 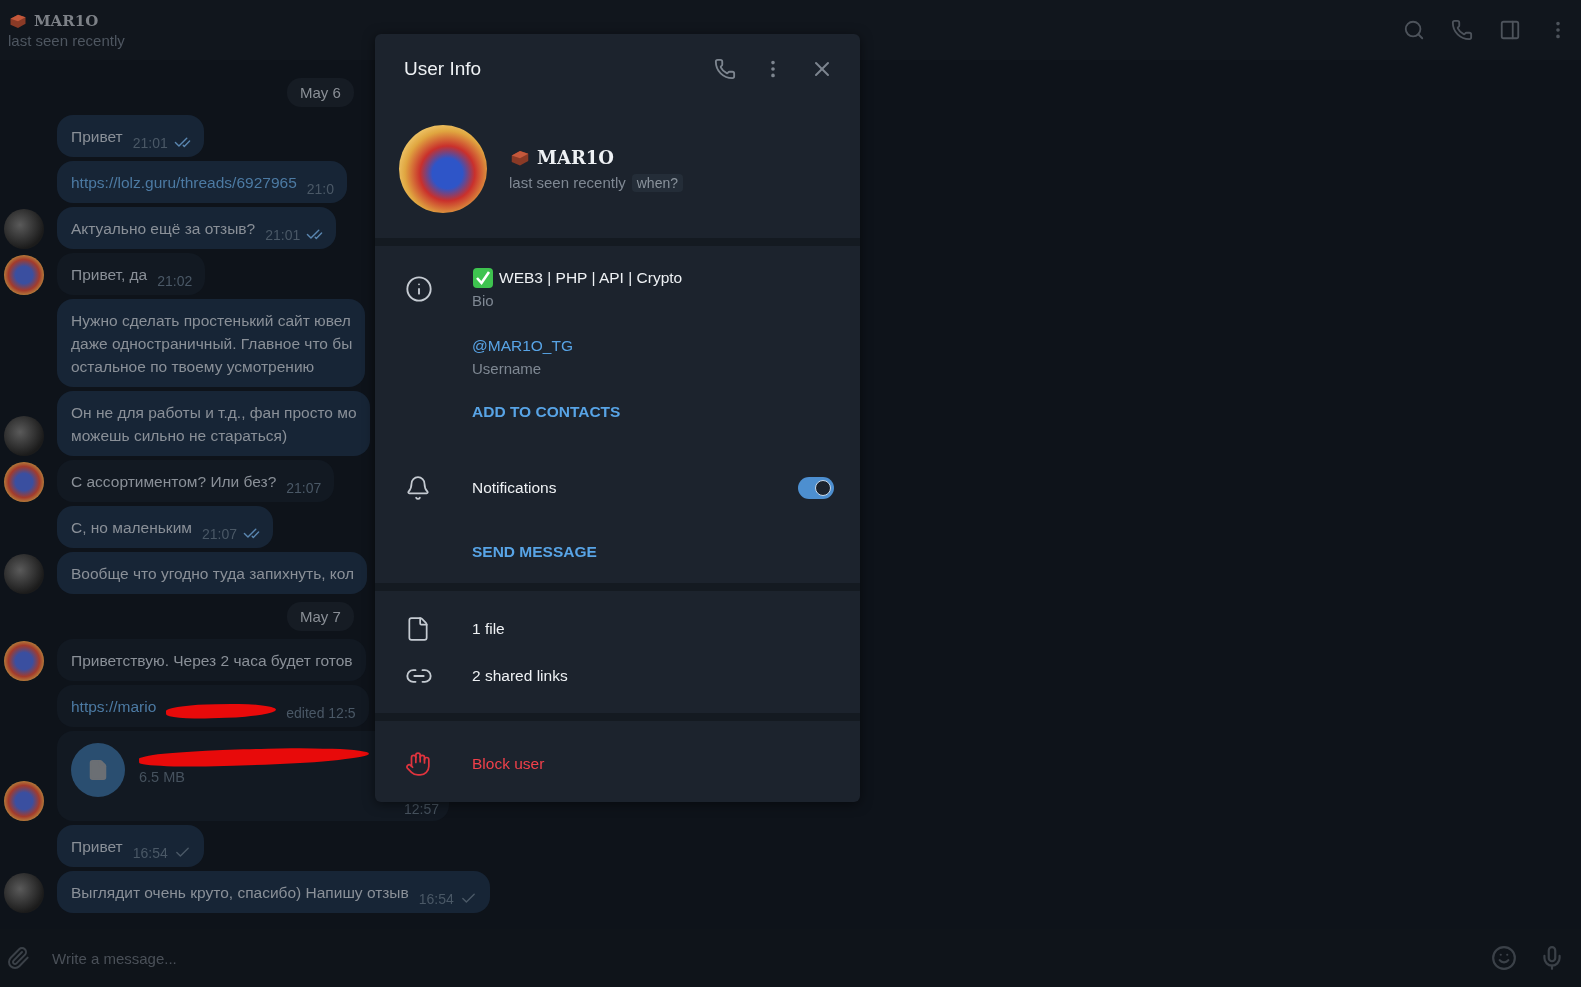 What do you see at coordinates (418, 488) in the screenshot?
I see `bell-icon` at bounding box center [418, 488].